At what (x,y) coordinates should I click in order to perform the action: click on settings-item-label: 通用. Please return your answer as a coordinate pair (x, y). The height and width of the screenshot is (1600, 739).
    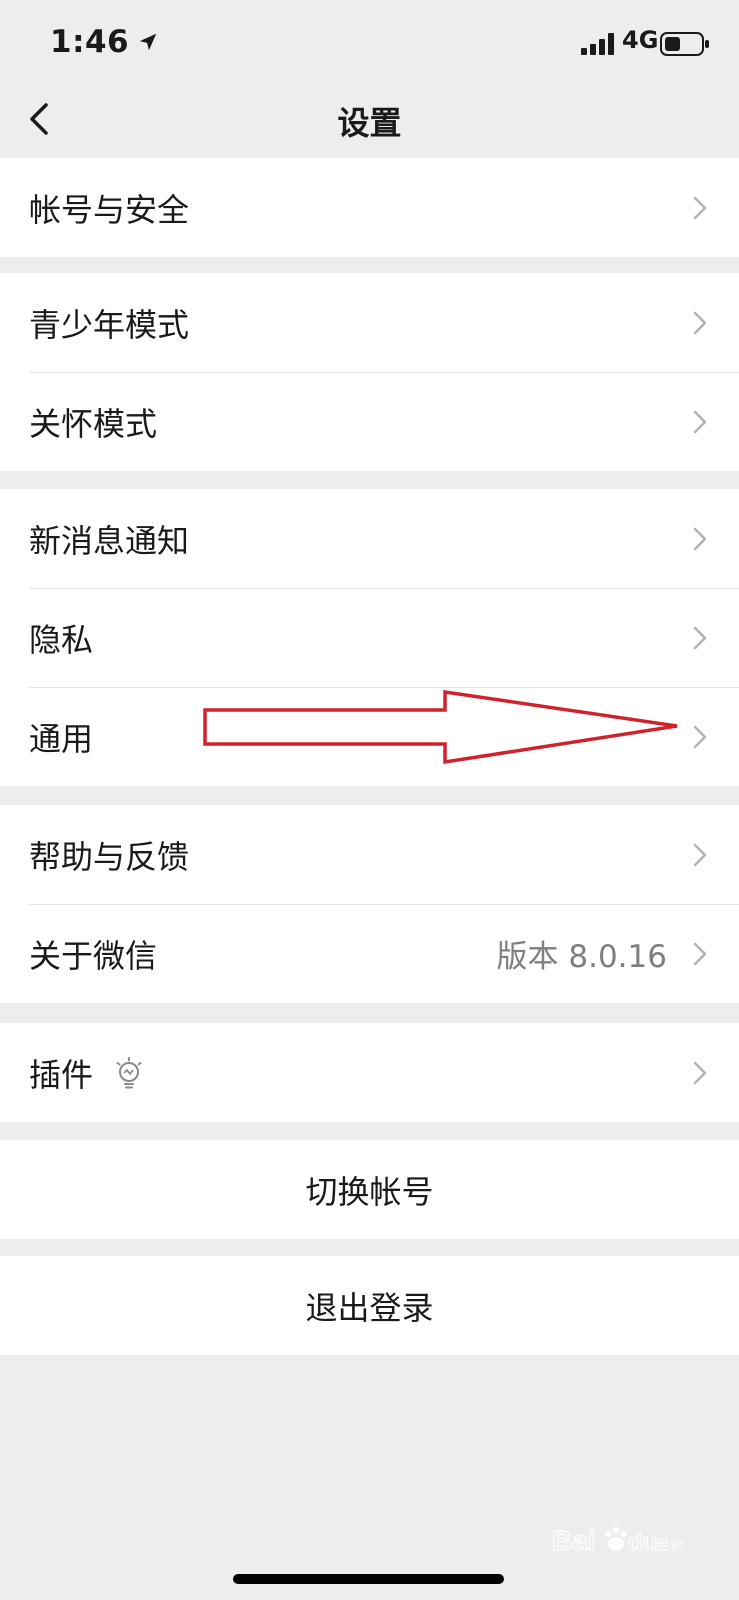
    Looking at the image, I should click on (61, 738).